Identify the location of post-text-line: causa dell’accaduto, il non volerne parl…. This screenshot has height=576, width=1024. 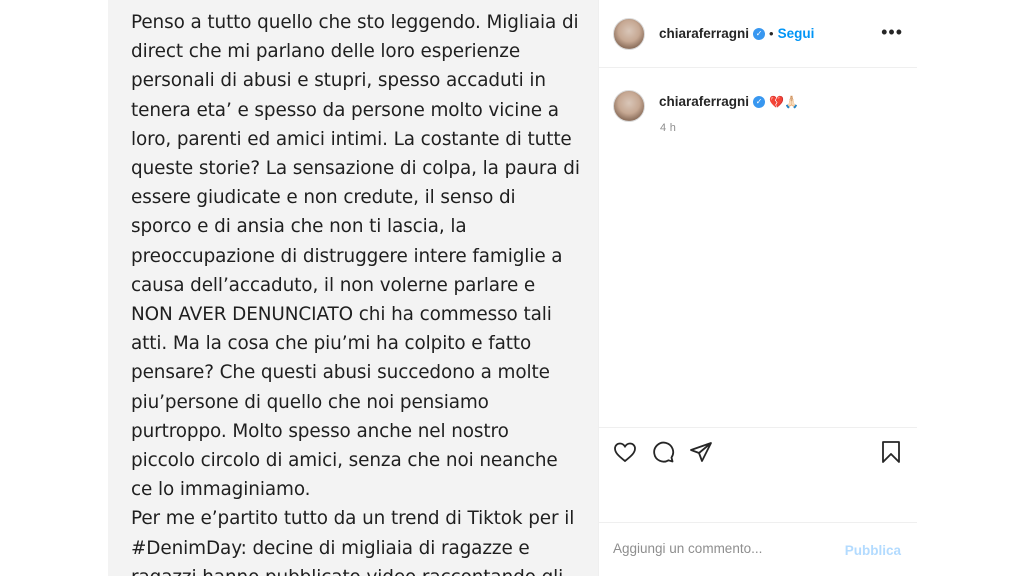
(333, 285).